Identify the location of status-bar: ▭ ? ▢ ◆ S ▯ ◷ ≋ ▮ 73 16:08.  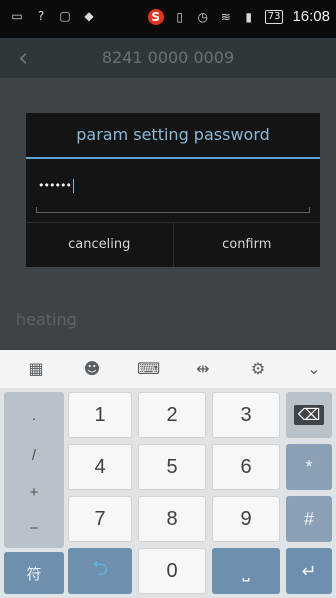
(168, 19).